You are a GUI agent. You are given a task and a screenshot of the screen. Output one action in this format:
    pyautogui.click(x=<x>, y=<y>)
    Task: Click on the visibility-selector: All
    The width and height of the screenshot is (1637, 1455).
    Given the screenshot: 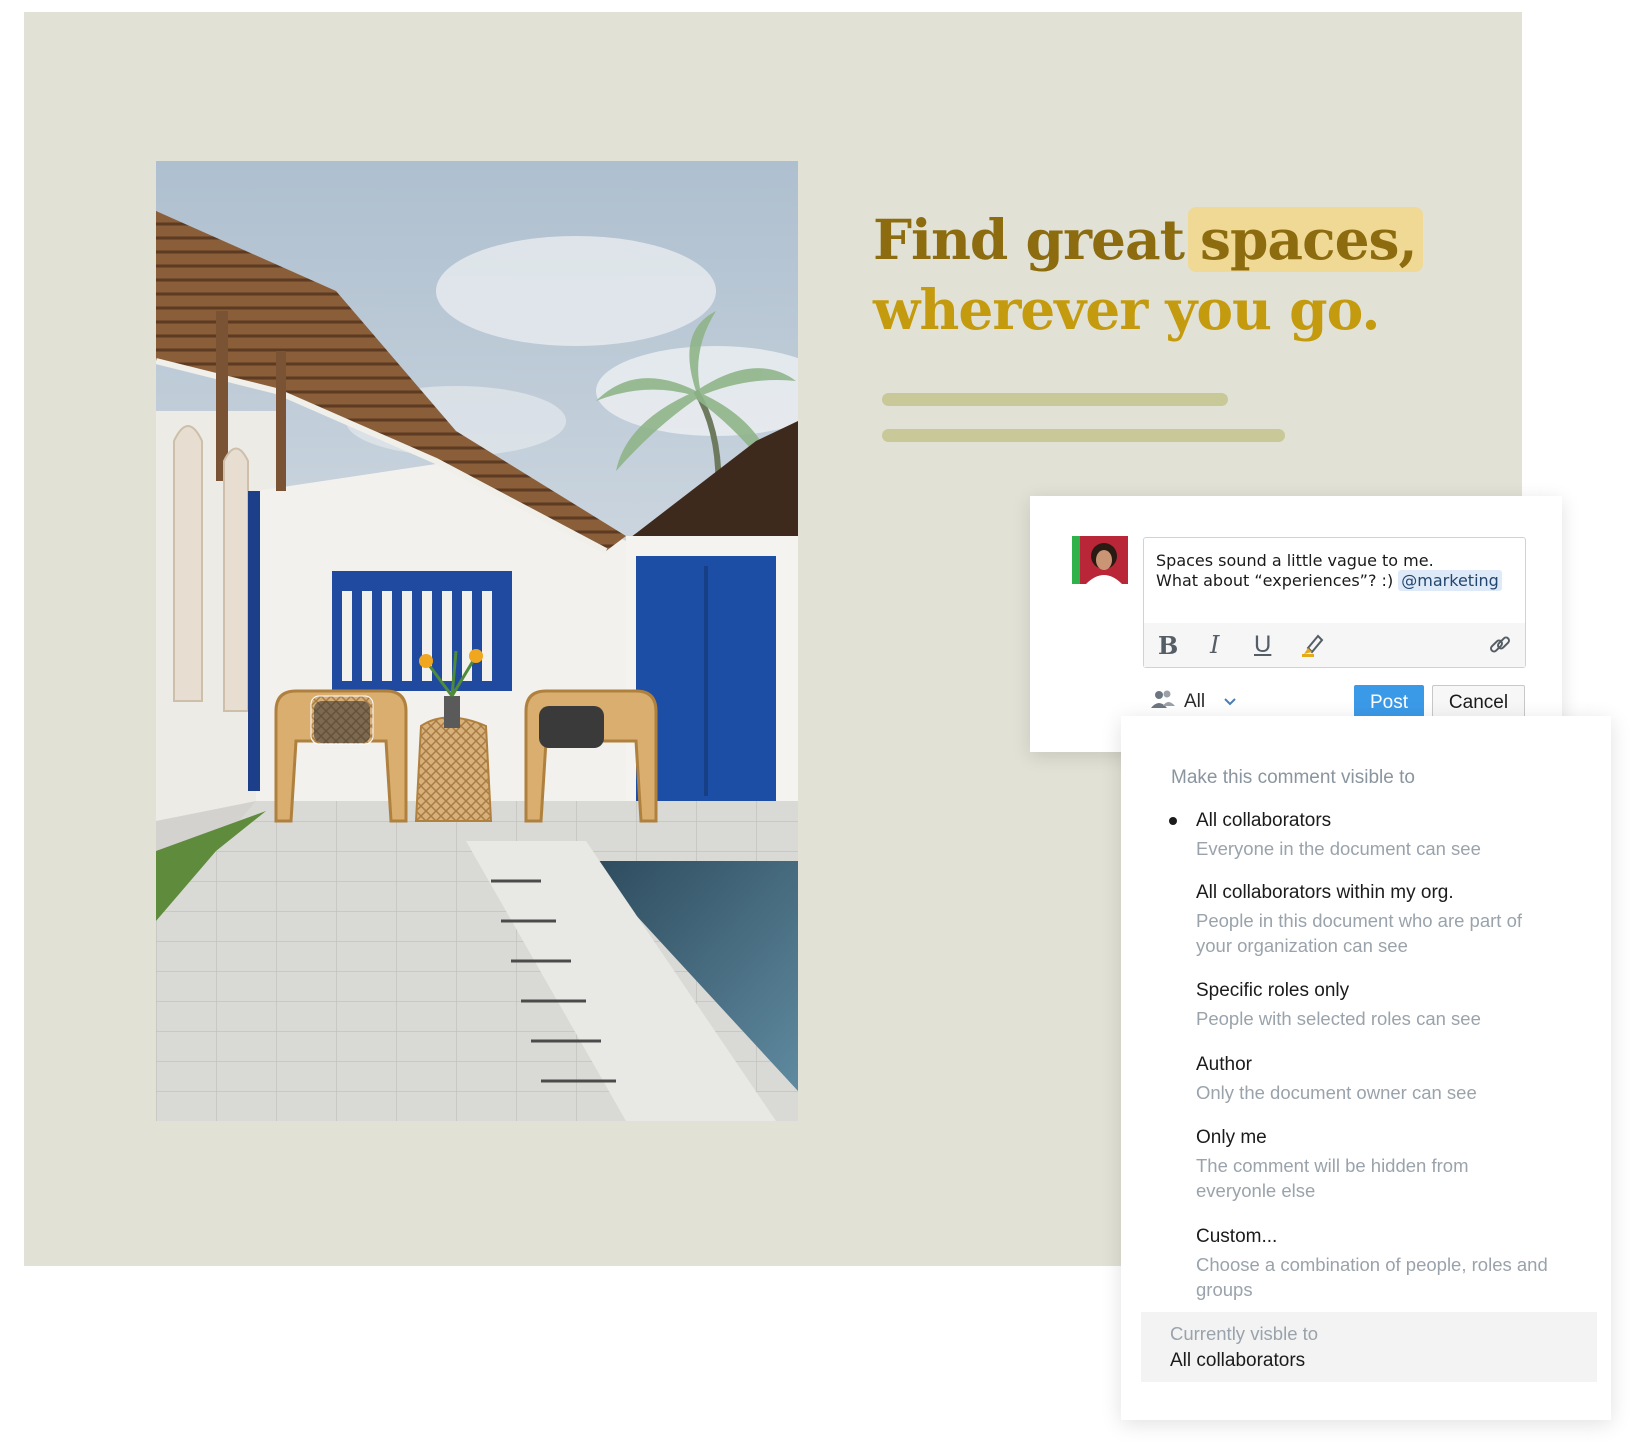 What is the action you would take?
    pyautogui.click(x=1193, y=702)
    